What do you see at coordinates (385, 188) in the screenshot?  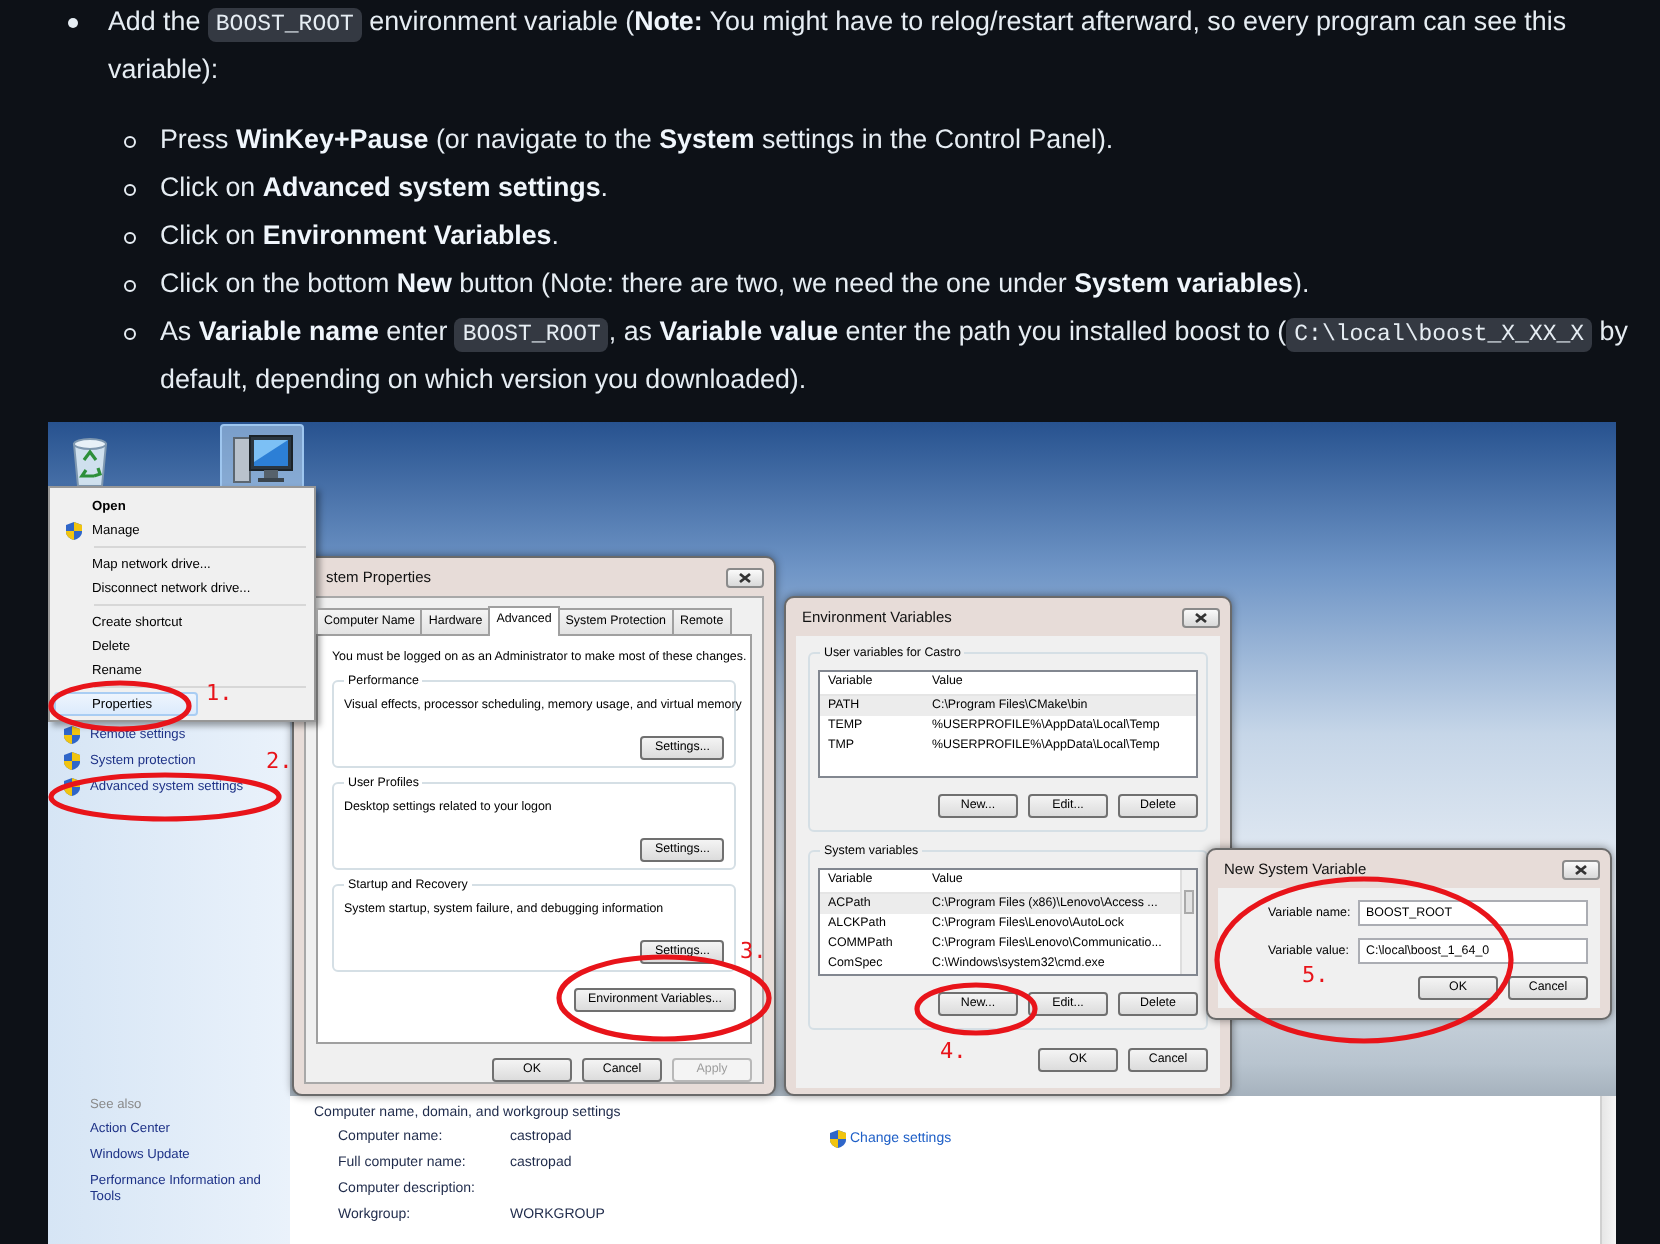 I see `paragraph-text: Click on Advanced system settings.` at bounding box center [385, 188].